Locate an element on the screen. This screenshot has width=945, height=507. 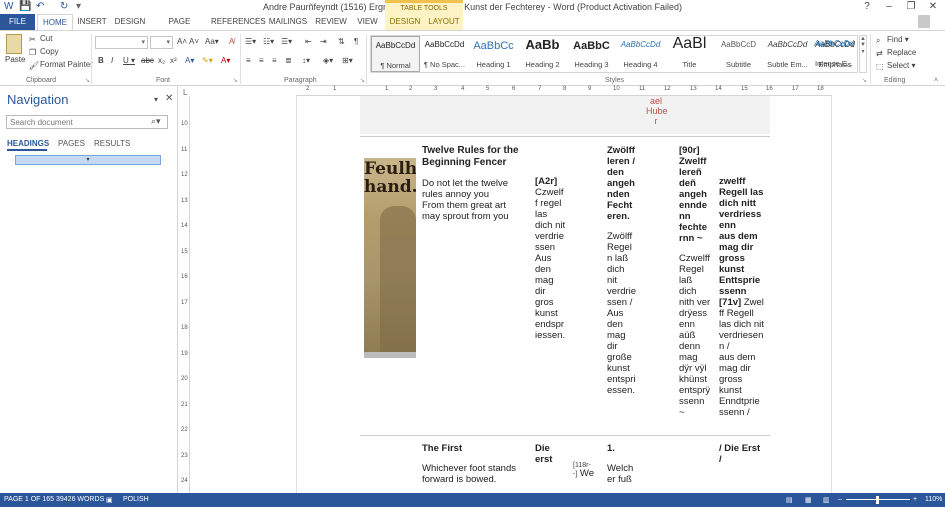
nav-tab-pages: PAGES is located at coordinates (71, 143).